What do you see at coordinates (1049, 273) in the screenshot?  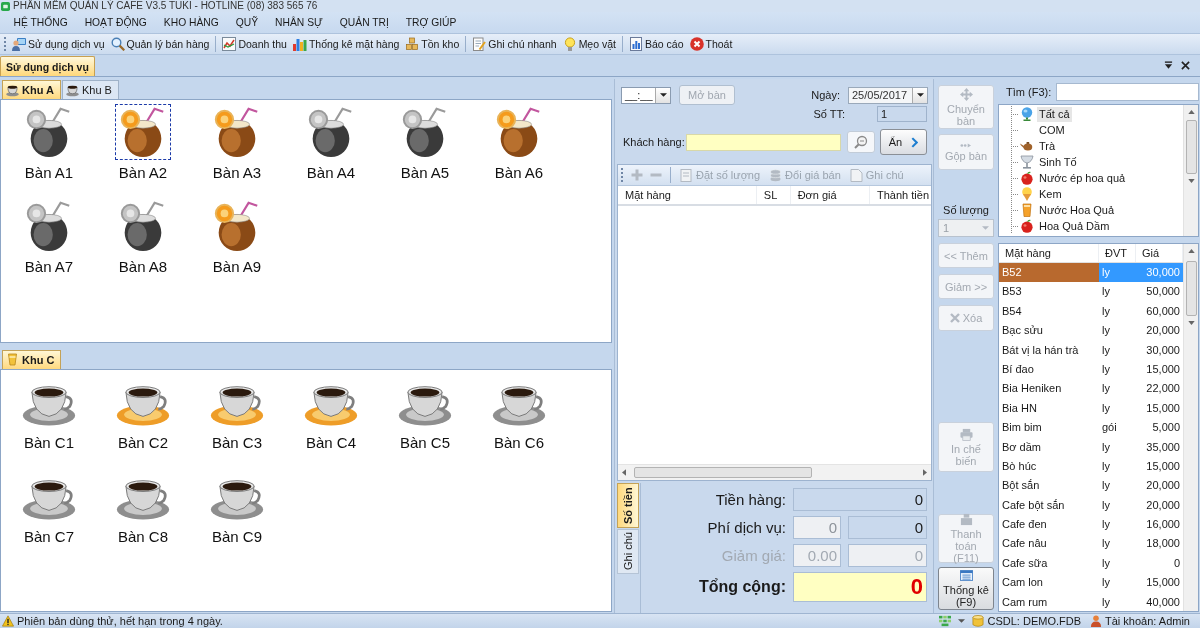 I see `table-cell: B52` at bounding box center [1049, 273].